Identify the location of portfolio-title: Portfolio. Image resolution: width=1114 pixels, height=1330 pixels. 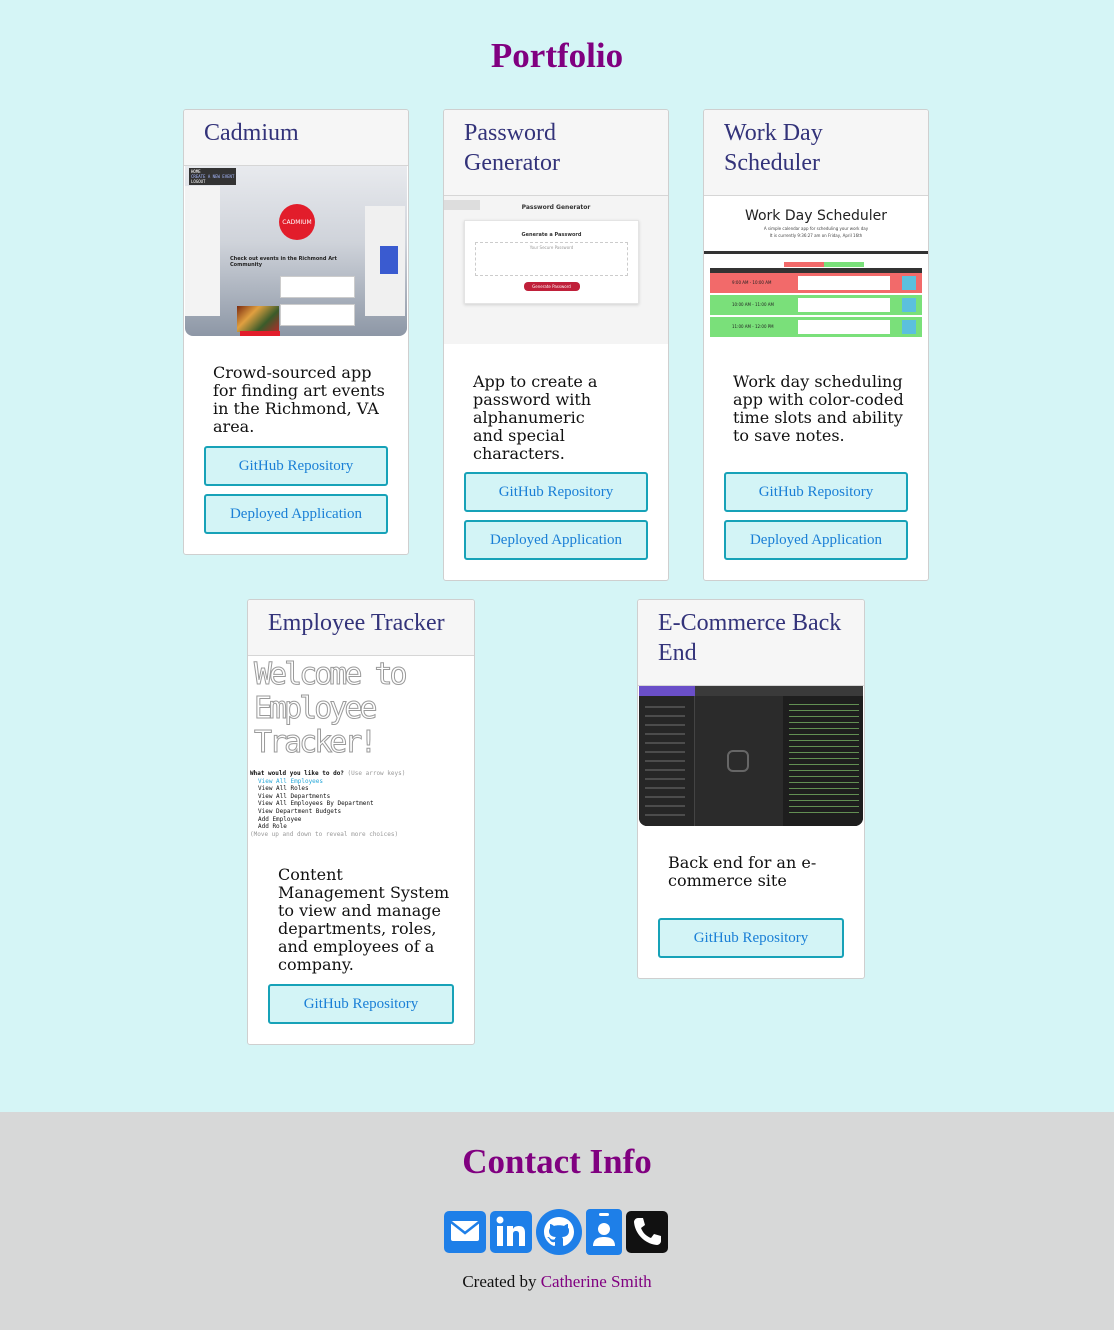
(557, 55).